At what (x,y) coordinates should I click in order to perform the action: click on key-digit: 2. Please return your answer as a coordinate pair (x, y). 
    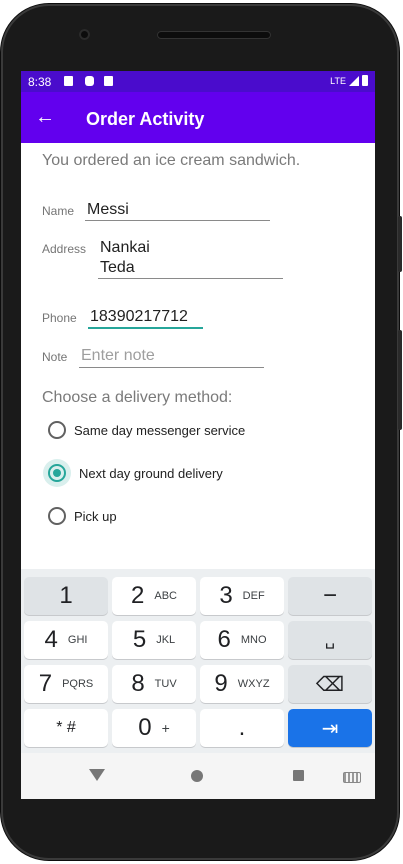
    Looking at the image, I should click on (138, 595).